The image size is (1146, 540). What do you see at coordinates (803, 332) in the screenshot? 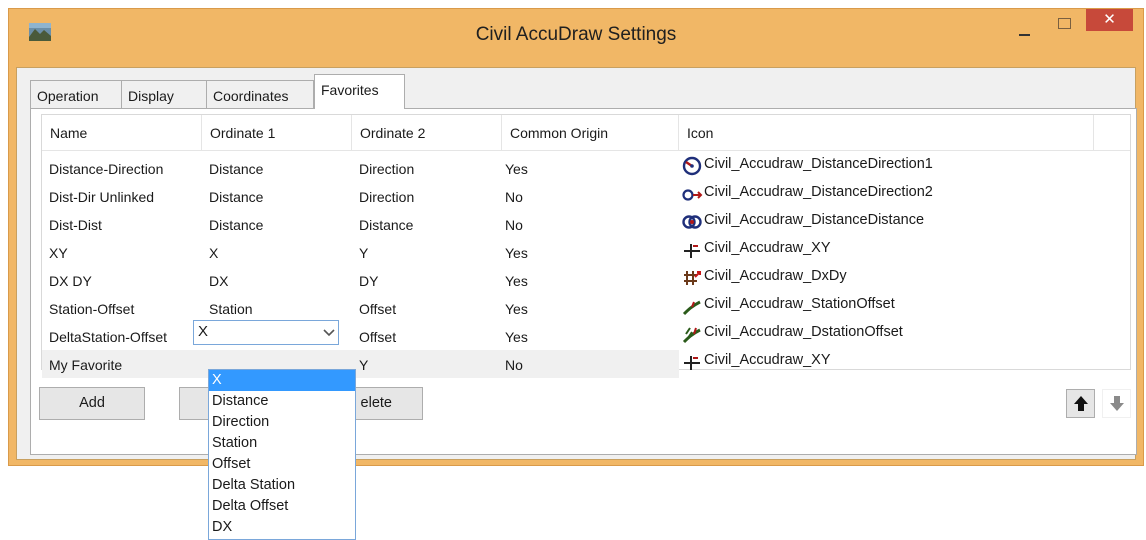
I see `icon-name: Civil_Accudraw_DstationOffset` at bounding box center [803, 332].